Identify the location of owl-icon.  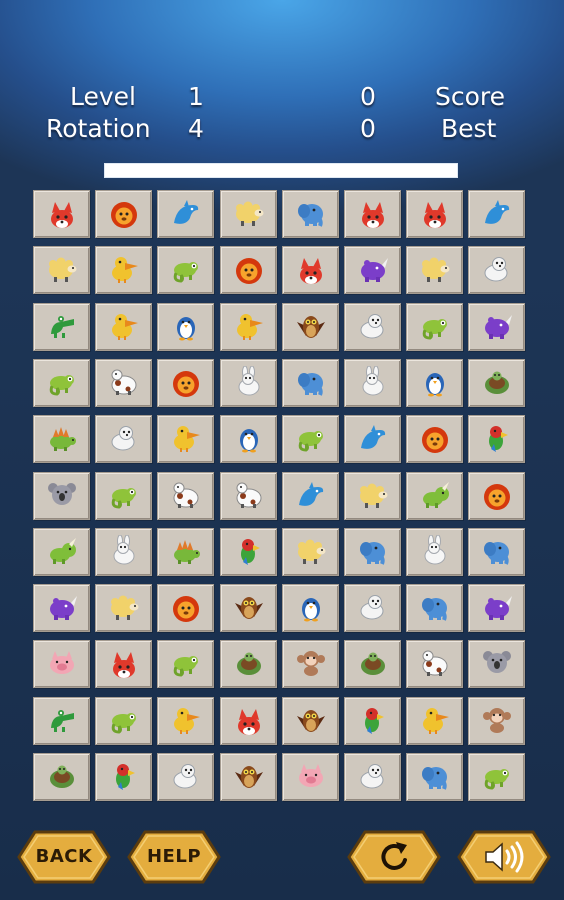
(249, 777).